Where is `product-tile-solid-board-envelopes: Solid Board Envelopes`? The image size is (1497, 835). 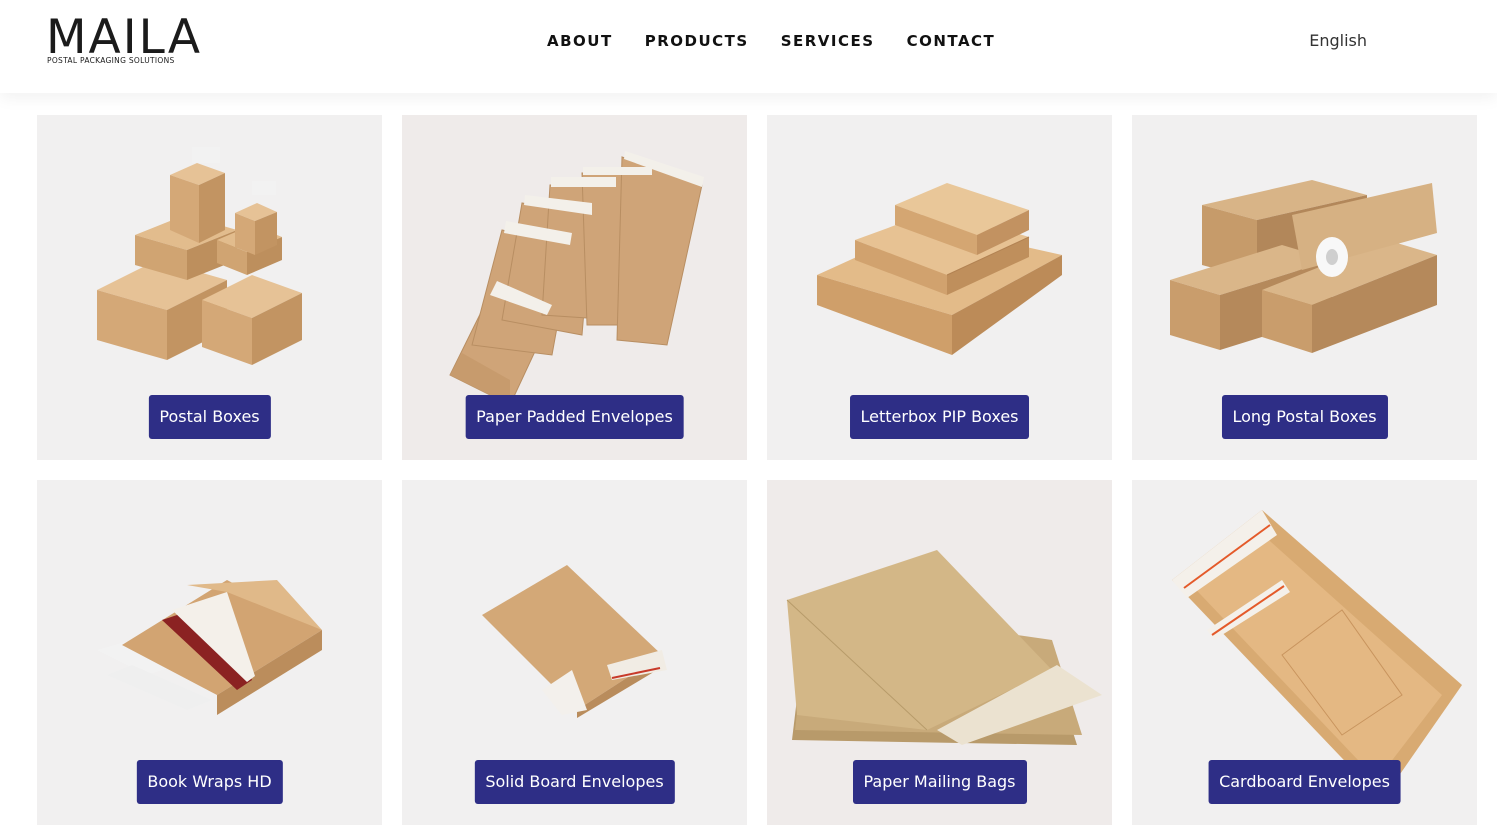 product-tile-solid-board-envelopes: Solid Board Envelopes is located at coordinates (574, 652).